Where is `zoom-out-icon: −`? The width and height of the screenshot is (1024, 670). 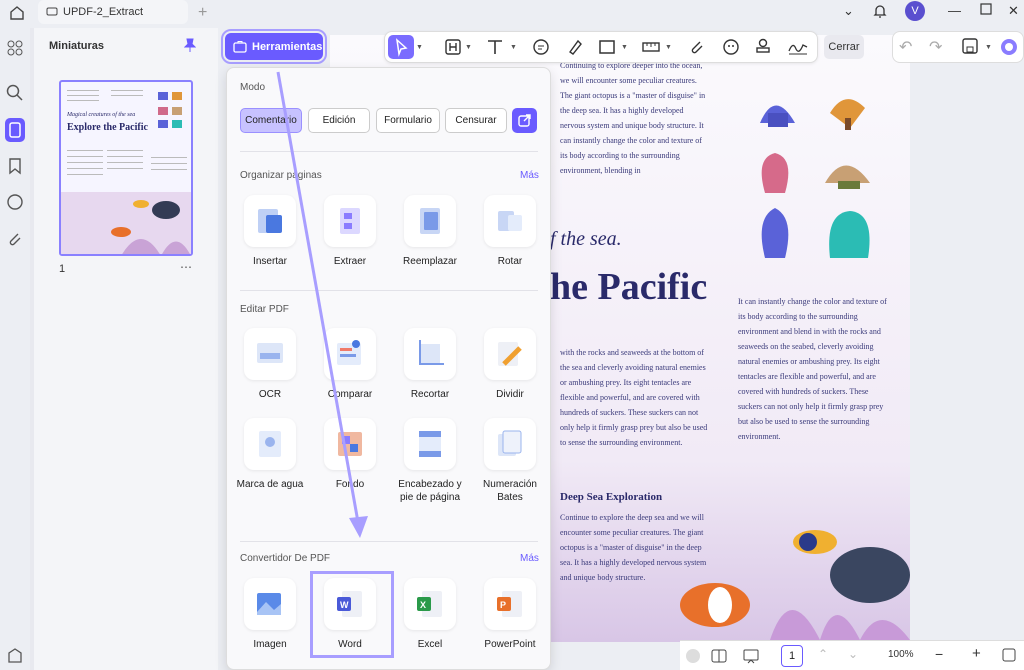 zoom-out-icon: − is located at coordinates (939, 654).